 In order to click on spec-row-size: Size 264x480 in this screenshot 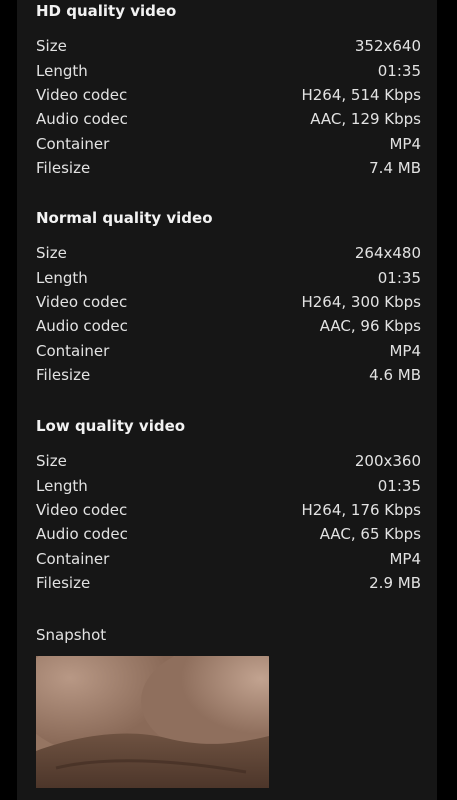, I will do `click(228, 253)`.